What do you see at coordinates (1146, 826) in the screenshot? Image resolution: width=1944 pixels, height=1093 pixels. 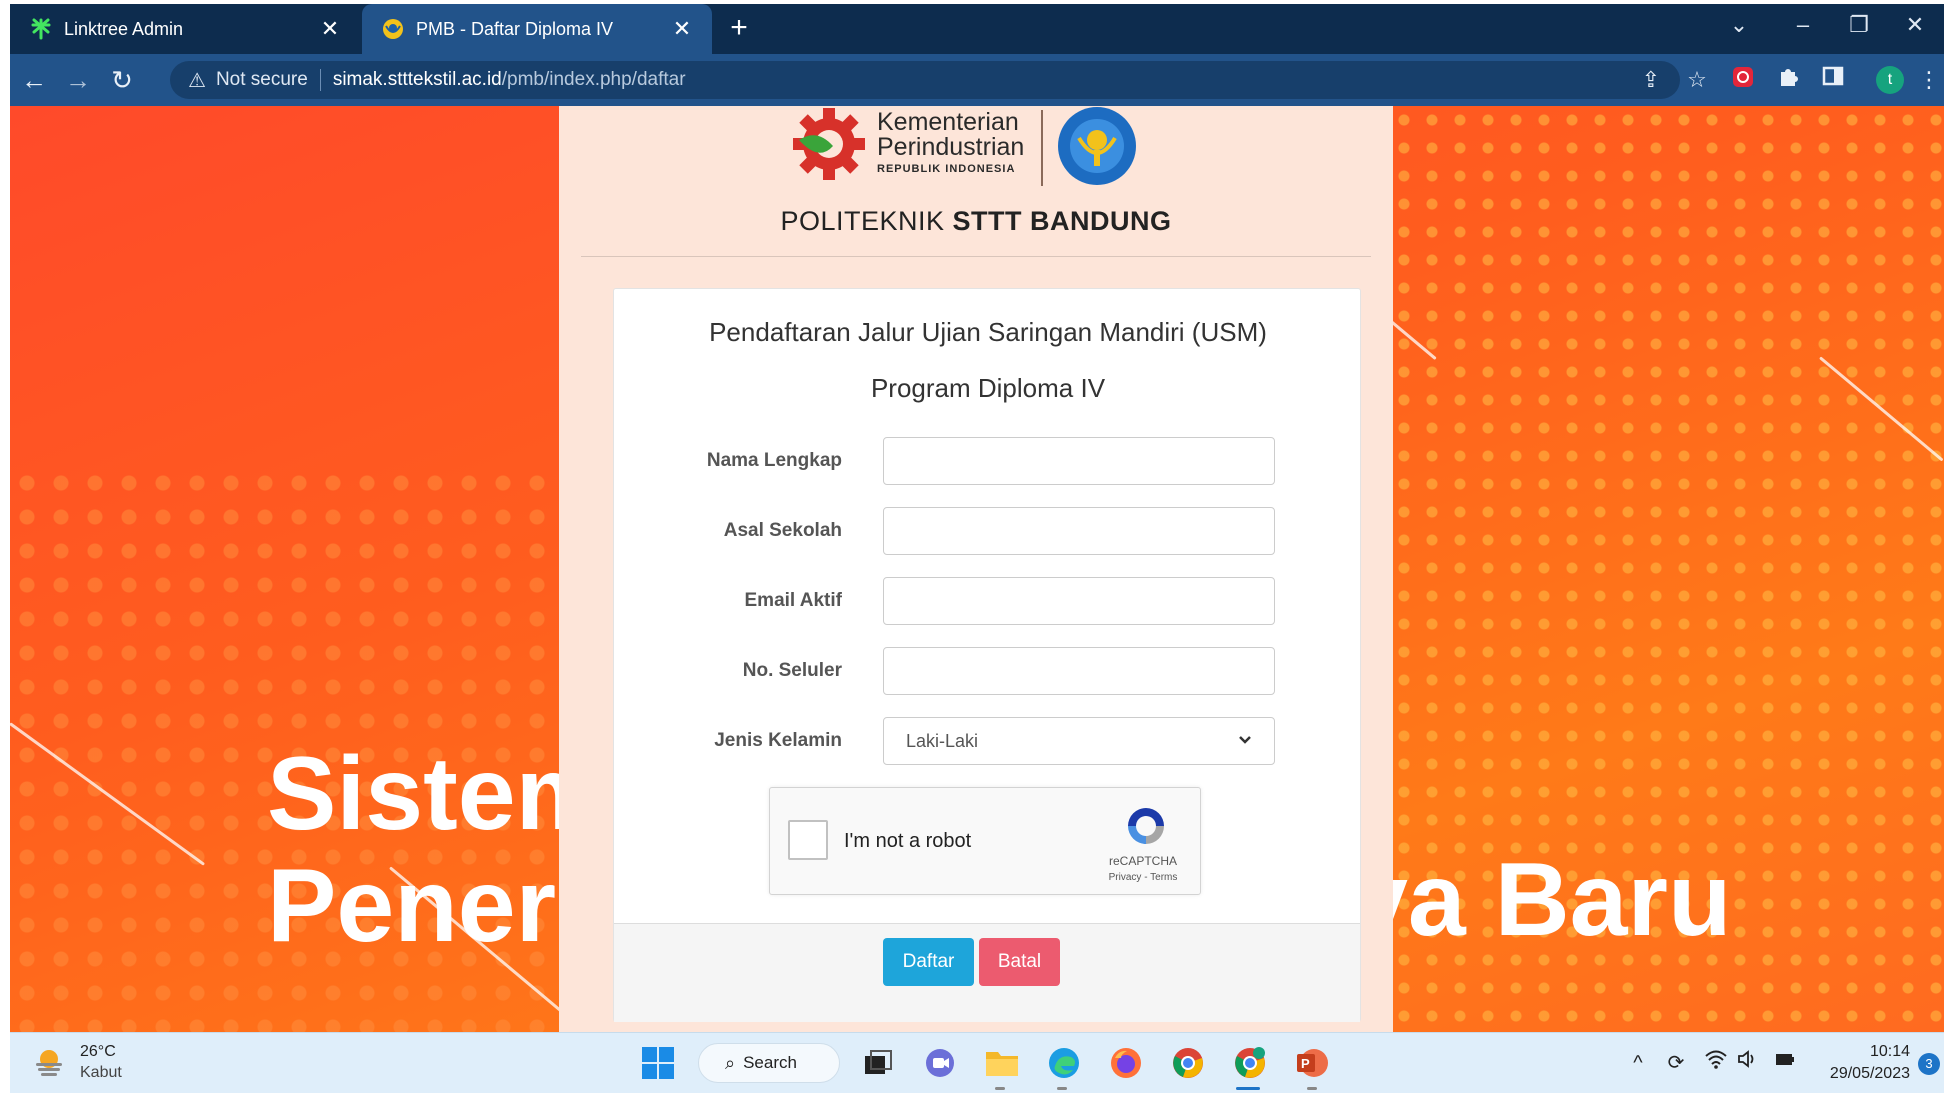 I see `recaptcha-logo-icon` at bounding box center [1146, 826].